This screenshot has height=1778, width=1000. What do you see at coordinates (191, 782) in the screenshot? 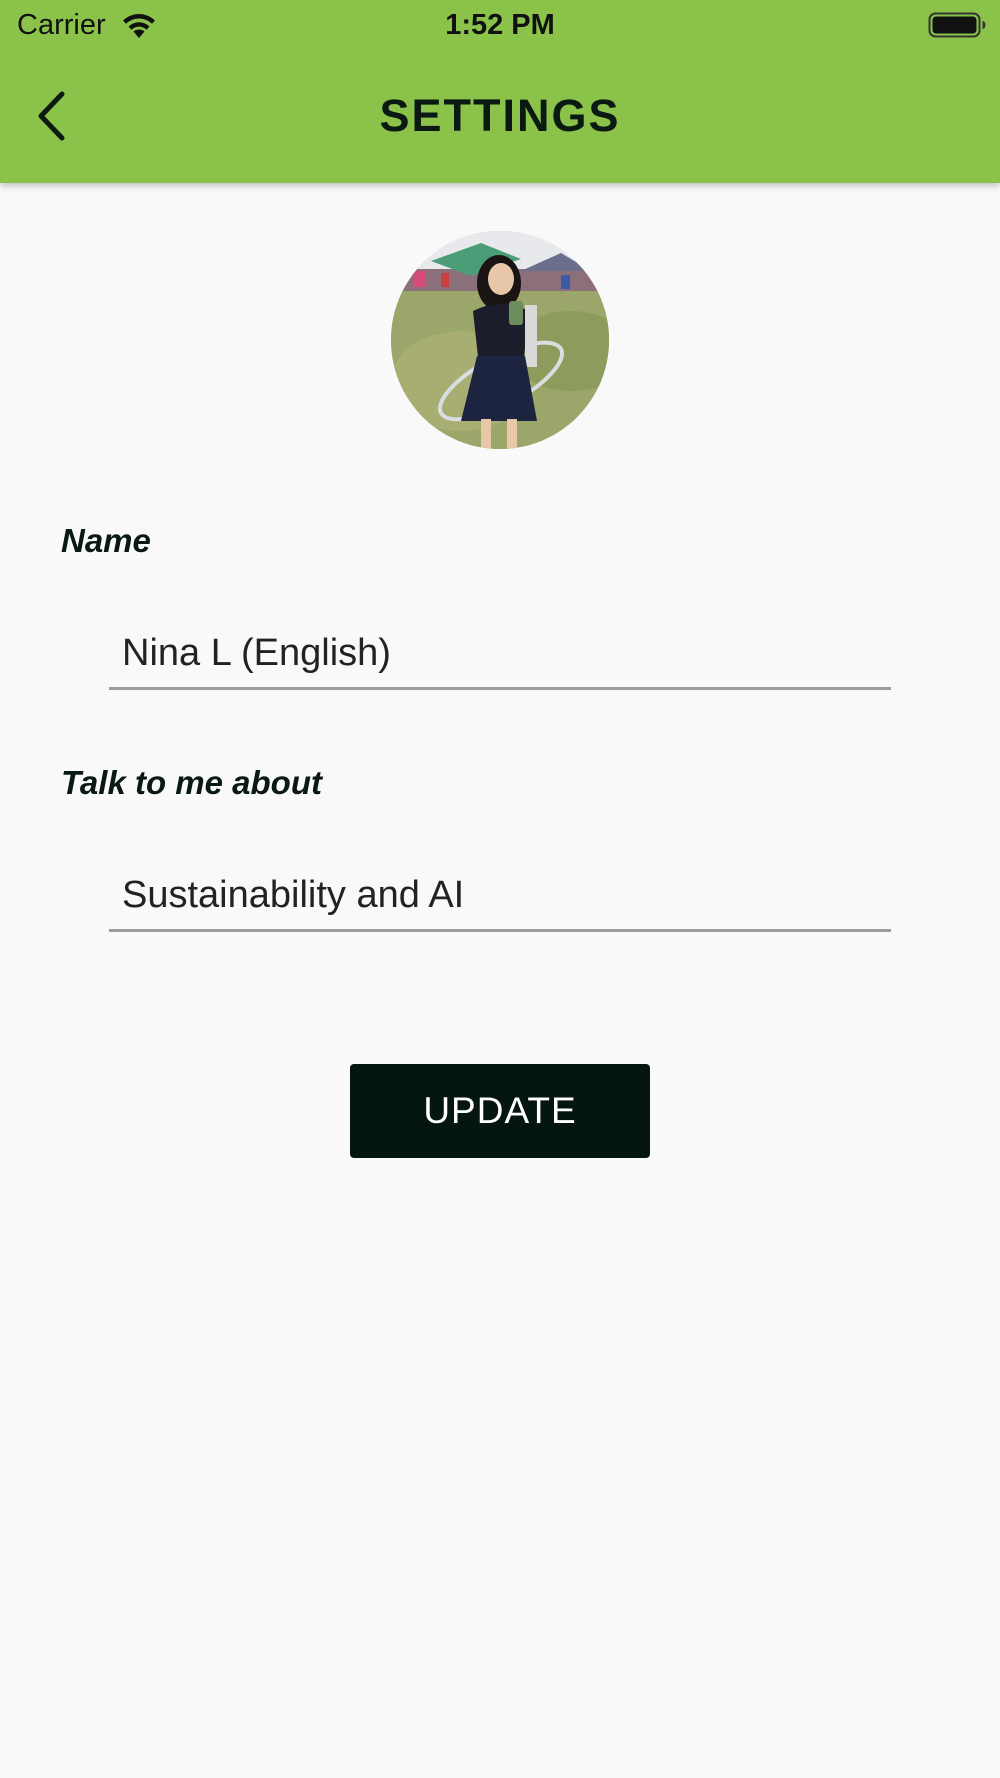
I see `topic-label: Talk to me about` at bounding box center [191, 782].